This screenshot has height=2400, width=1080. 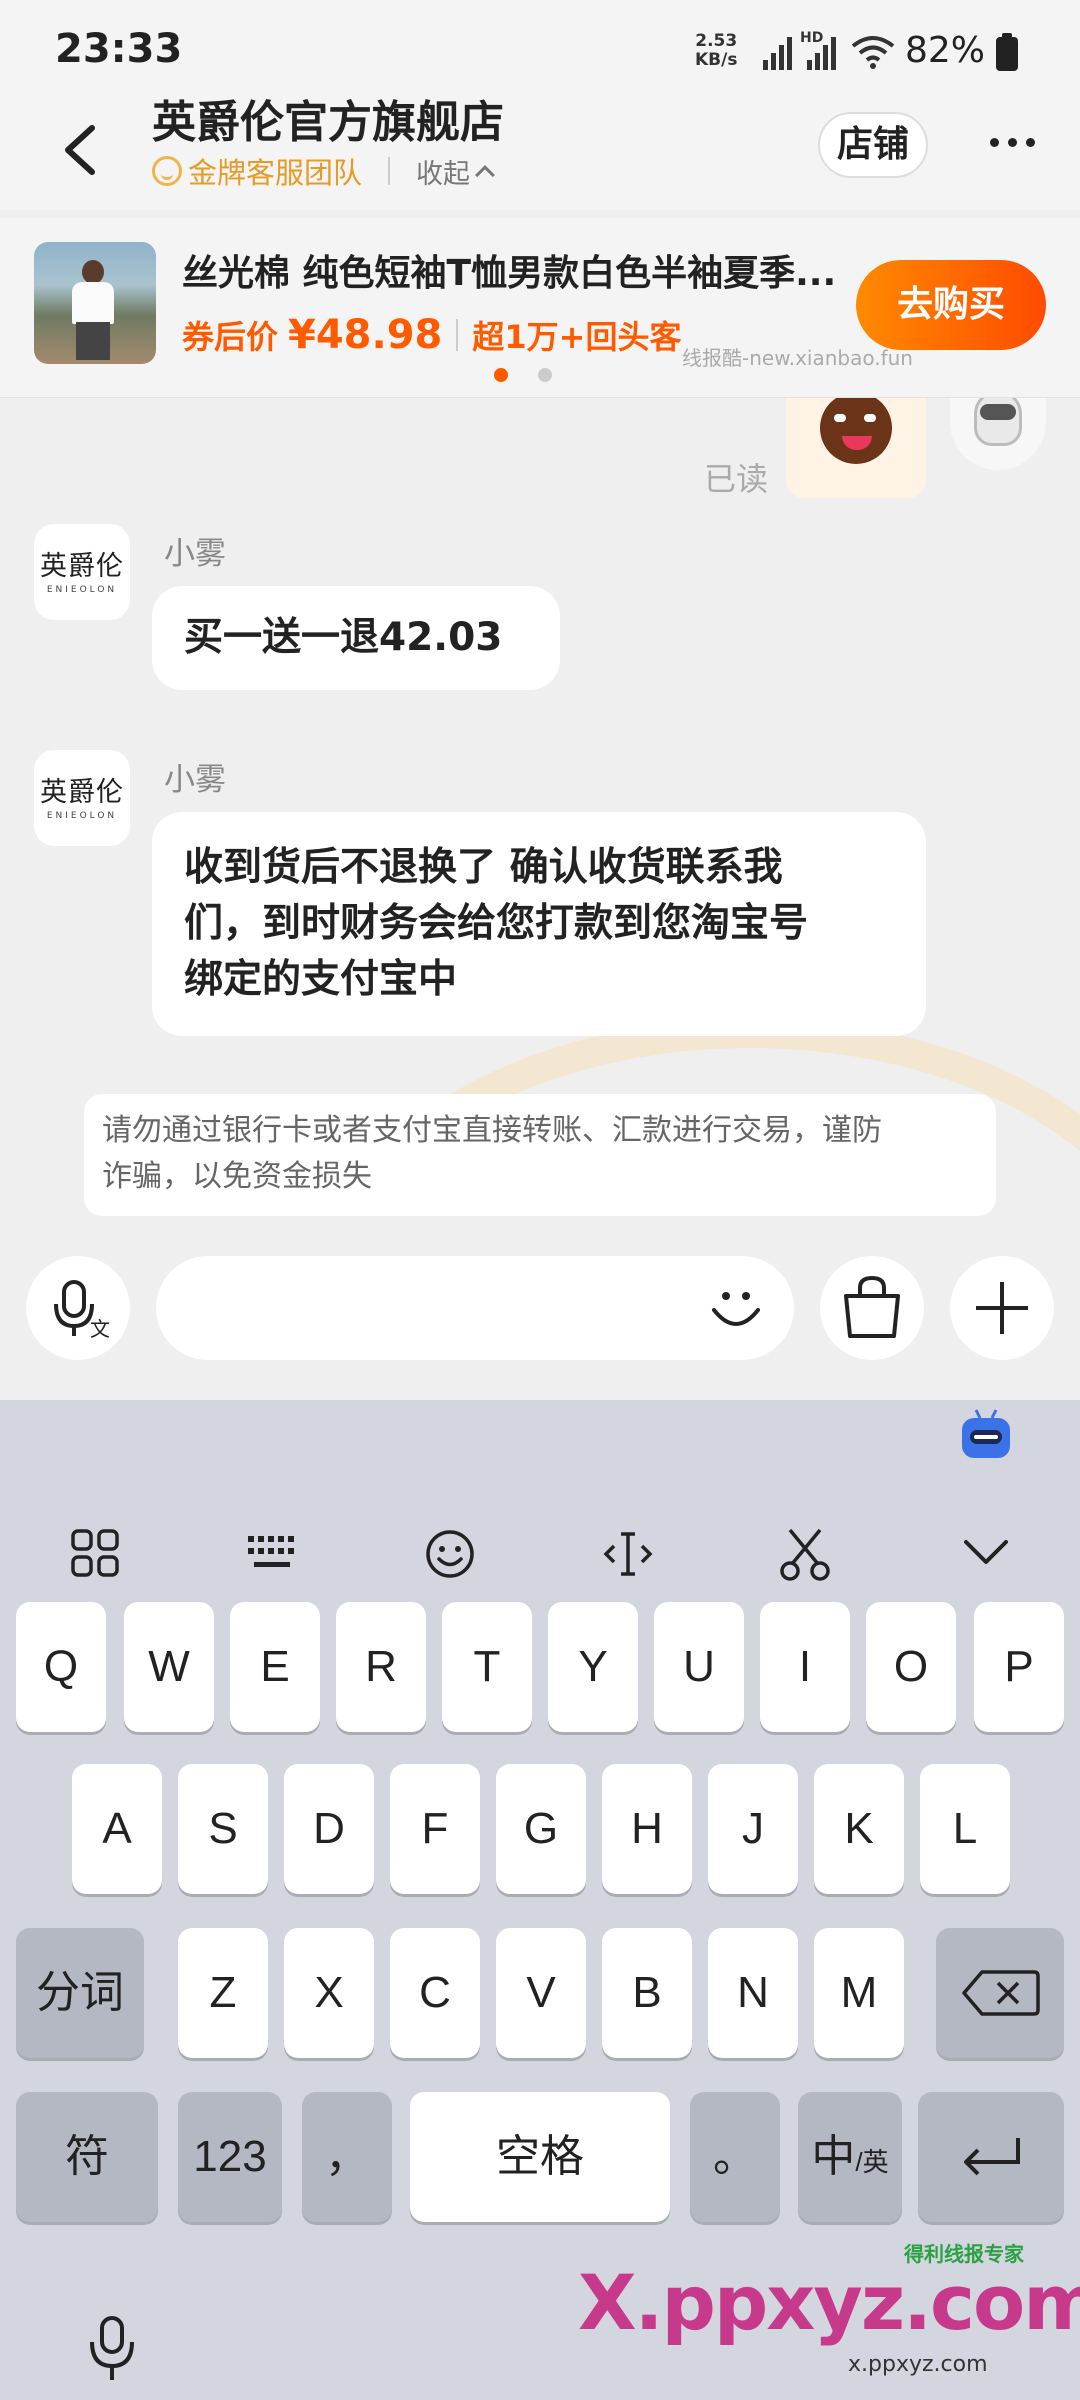 What do you see at coordinates (1007, 52) in the screenshot?
I see `battery-icon` at bounding box center [1007, 52].